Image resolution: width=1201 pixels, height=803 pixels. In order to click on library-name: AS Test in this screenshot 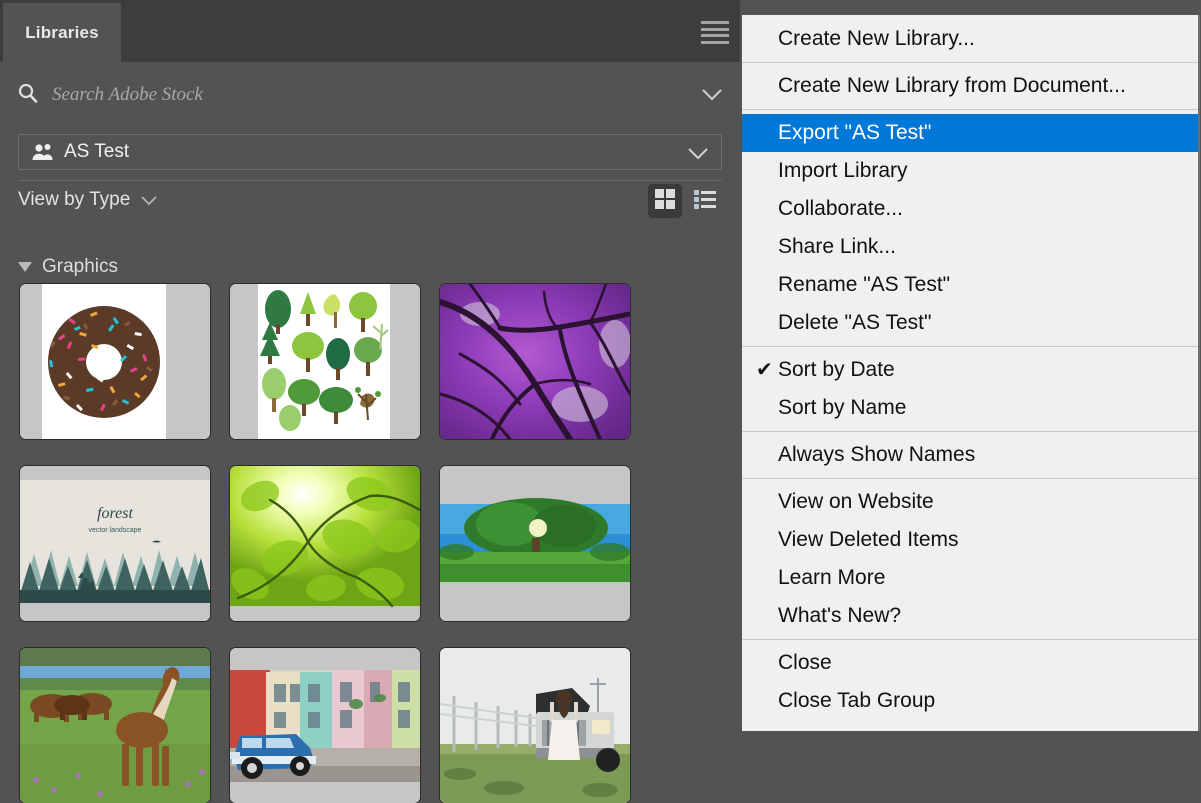, I will do `click(97, 151)`.